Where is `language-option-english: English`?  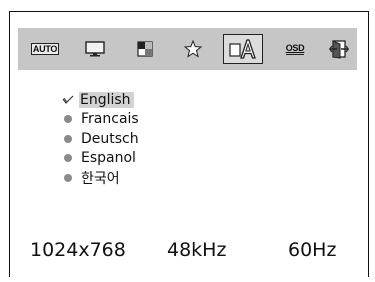 language-option-english: English is located at coordinates (100, 100).